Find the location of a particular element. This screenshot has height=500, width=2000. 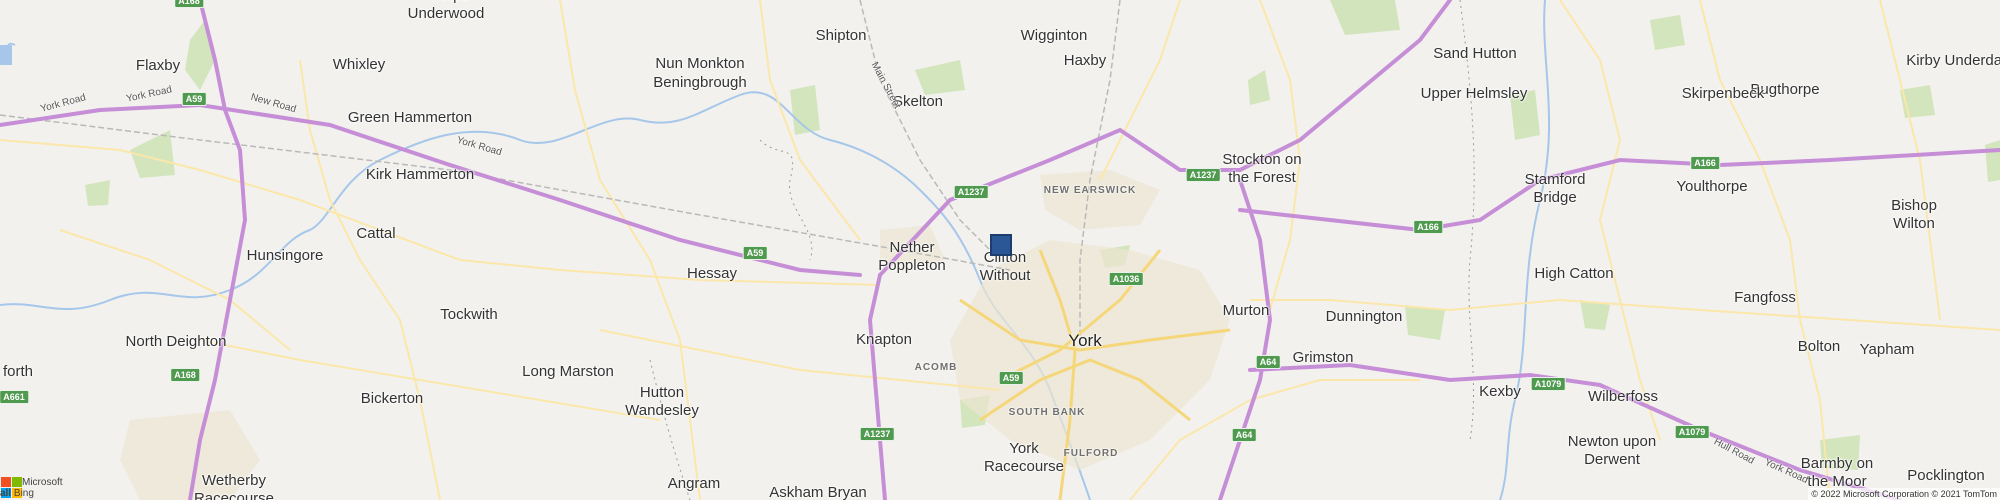

district-label: SOUTH BANK is located at coordinates (1047, 412).